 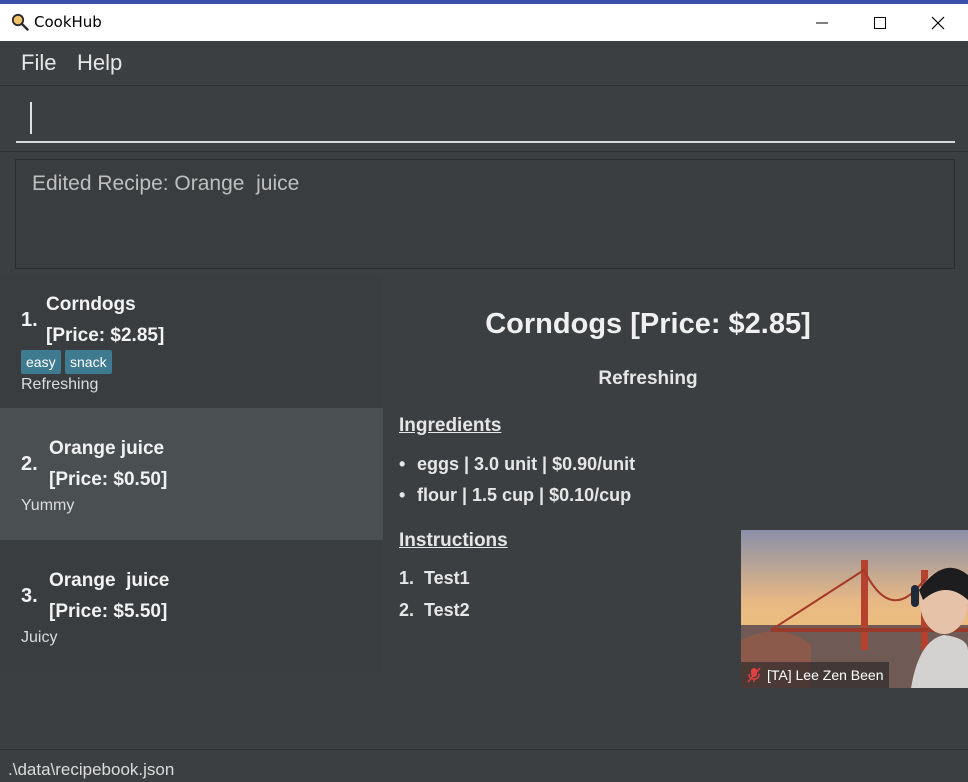 I want to click on recipe-index: 3., so click(x=29, y=596).